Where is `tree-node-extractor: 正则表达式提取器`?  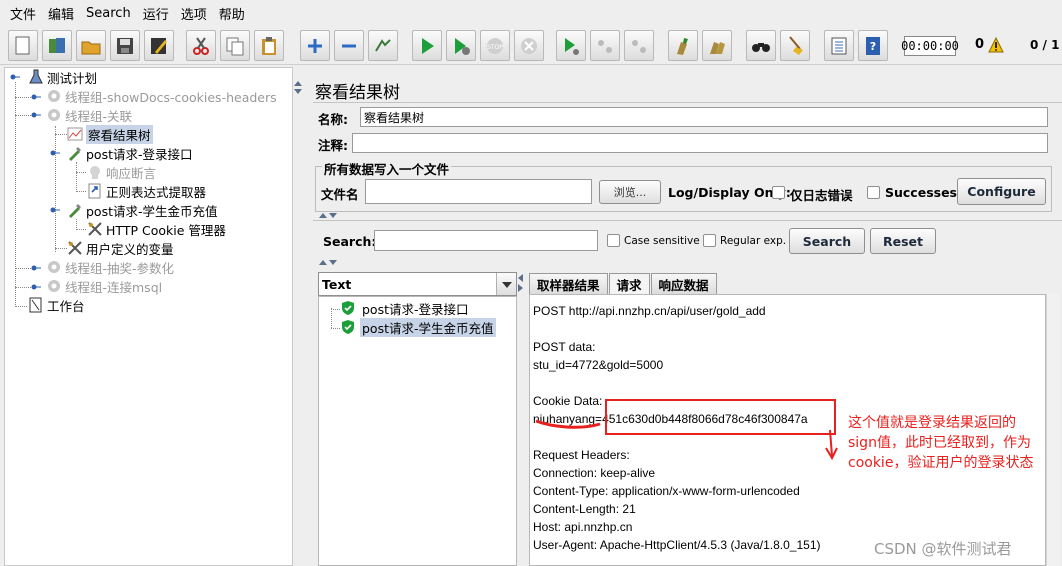 tree-node-extractor: 正则表达式提取器 is located at coordinates (146, 191).